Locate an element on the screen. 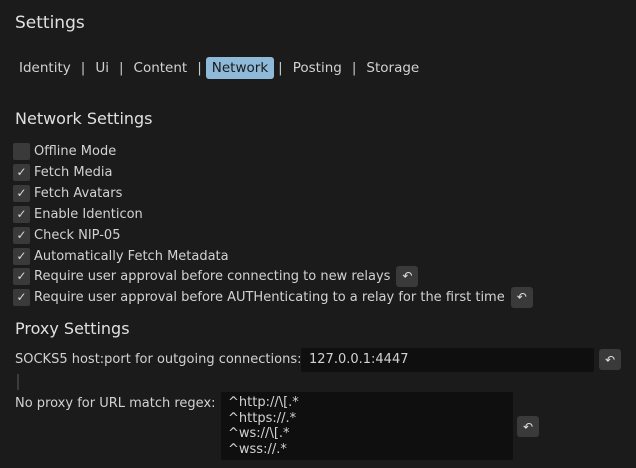 Image resolution: width=636 pixels, height=468 pixels. socks5-input: 127.0.0.1:4447 is located at coordinates (447, 360).